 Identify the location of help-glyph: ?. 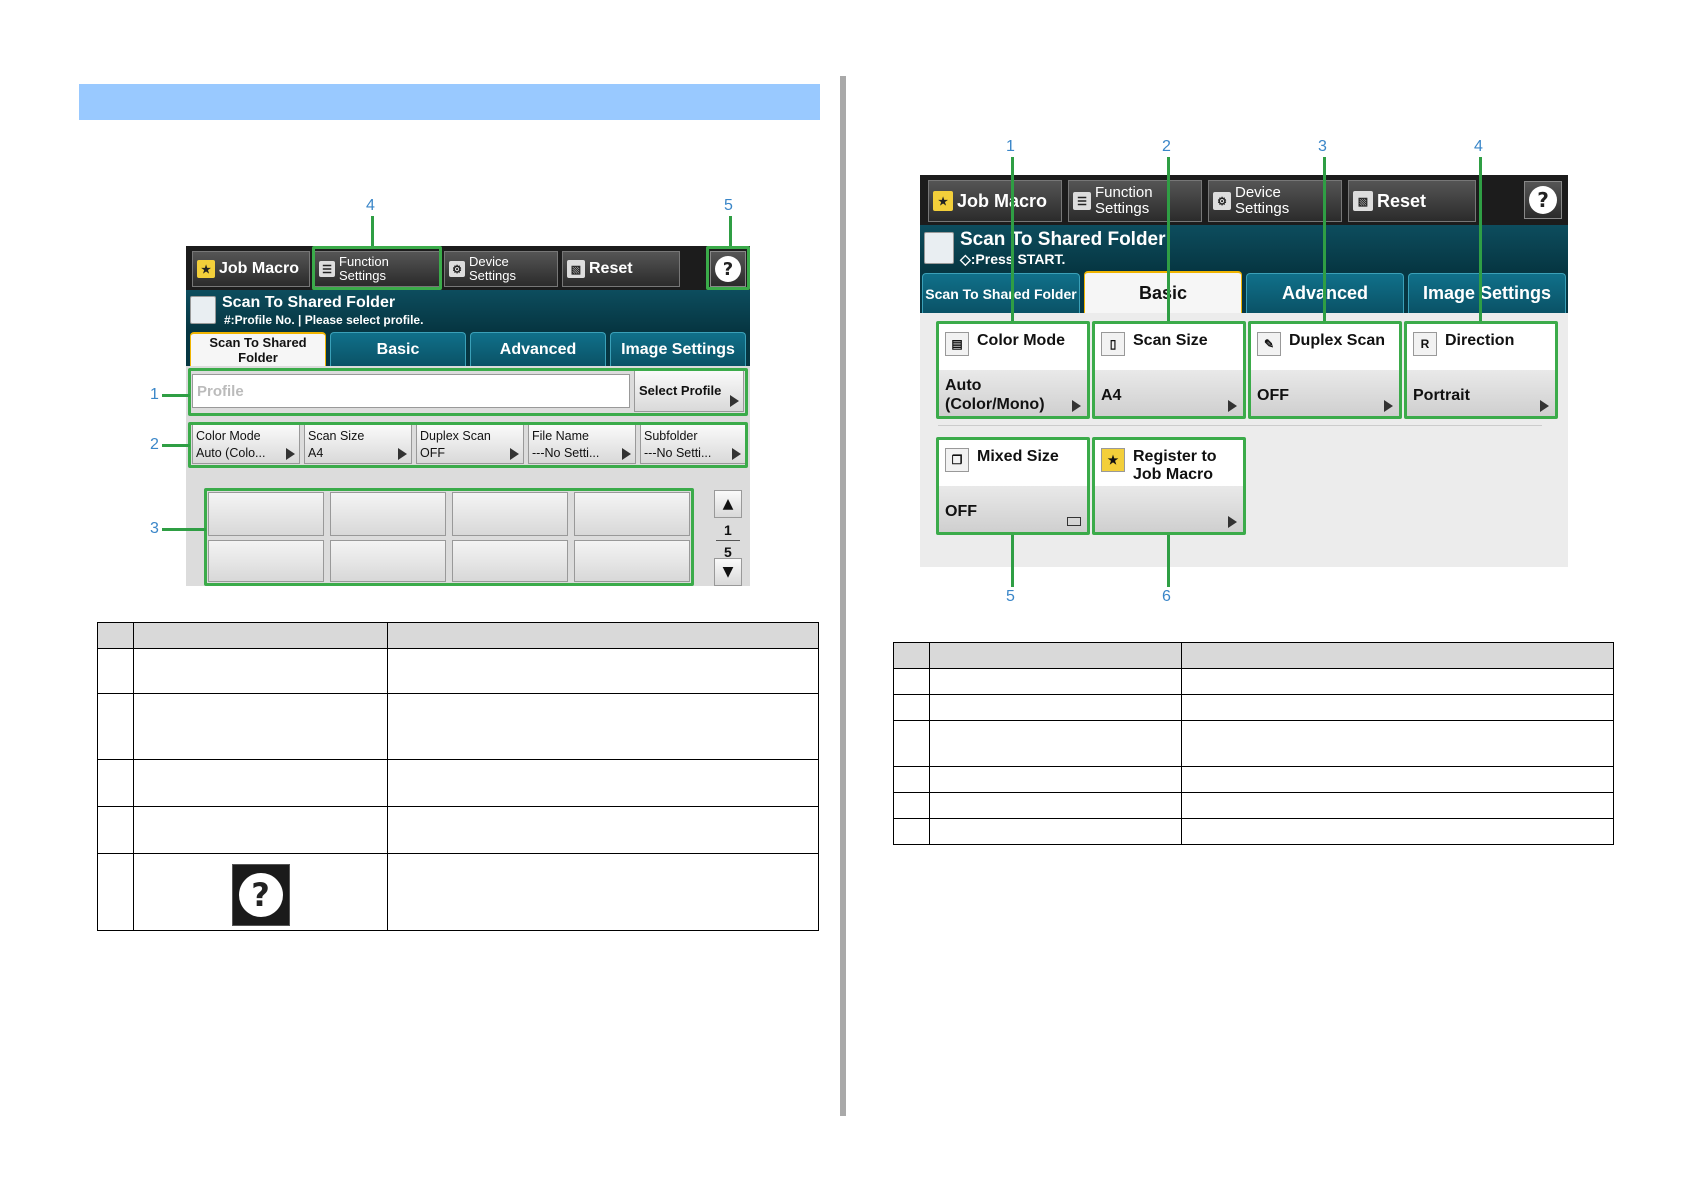
(260, 895).